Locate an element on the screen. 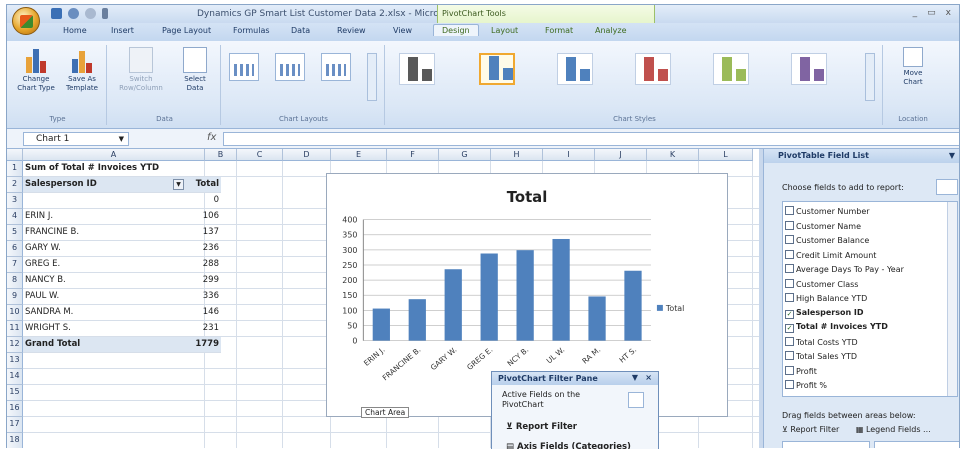  fx-icon: fx is located at coordinates (211, 137).